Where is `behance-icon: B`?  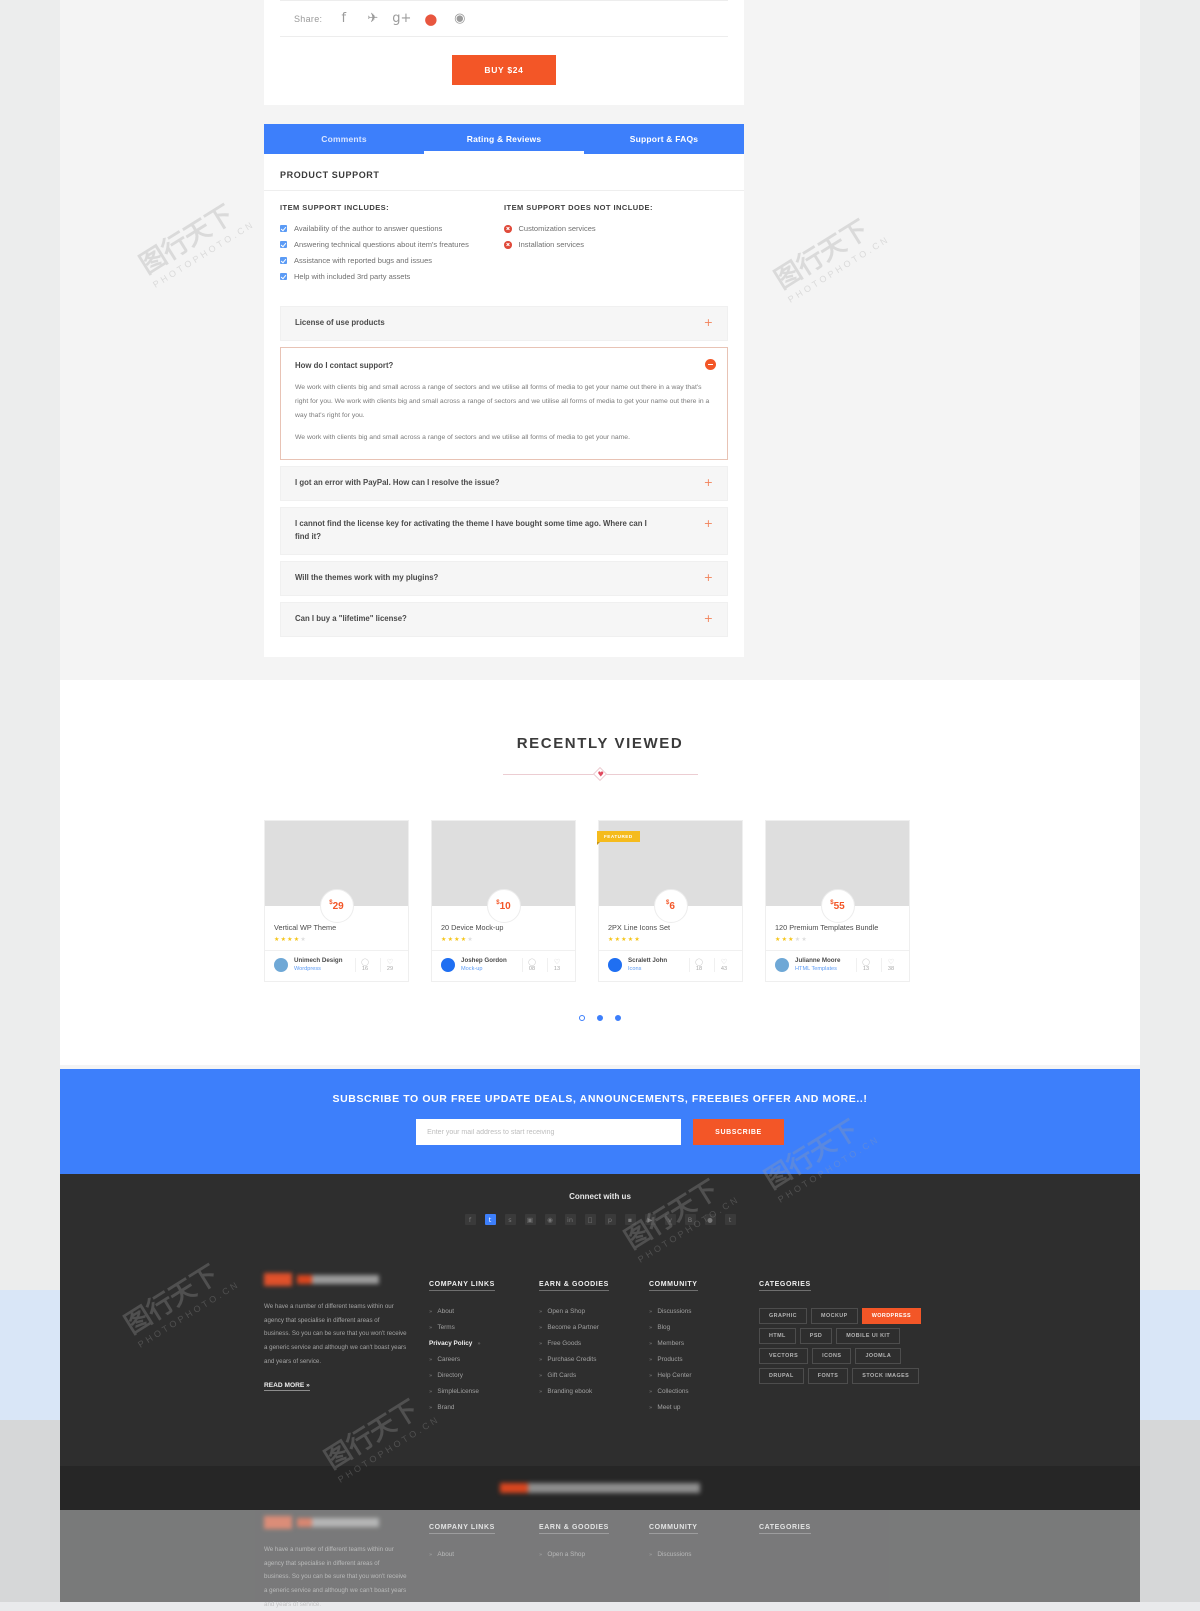 behance-icon: B is located at coordinates (690, 1219).